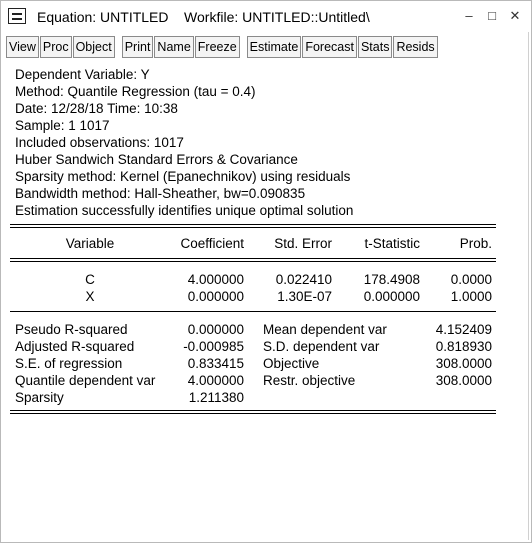  What do you see at coordinates (528, 286) in the screenshot?
I see `scroll-edge` at bounding box center [528, 286].